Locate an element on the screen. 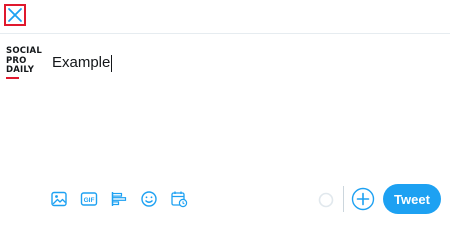 The width and height of the screenshot is (450, 240). logo-underline is located at coordinates (12, 77).